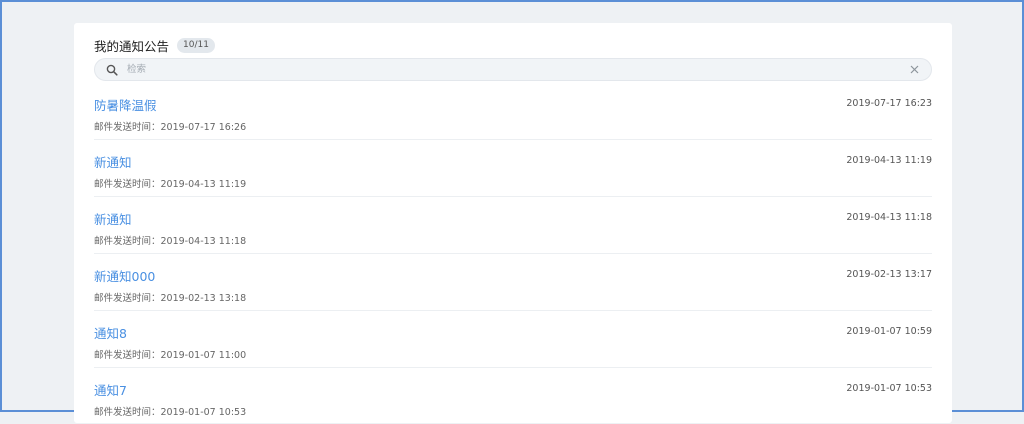  Describe the element at coordinates (112, 70) in the screenshot. I see `search-icon` at that location.